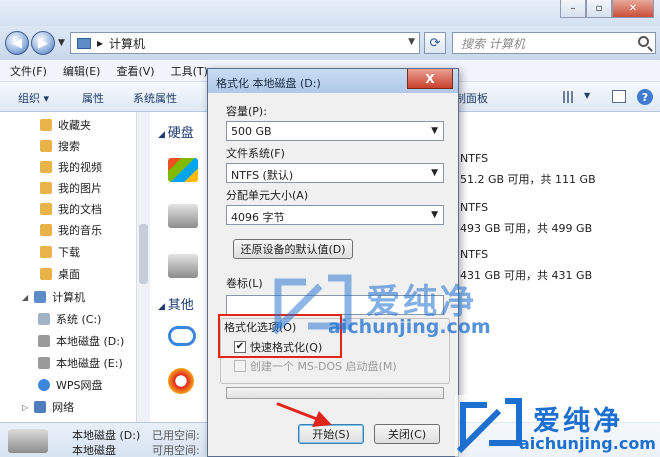 This screenshot has width=660, height=457. What do you see at coordinates (258, 217) in the screenshot?
I see `allocation-value: 4096 字节` at bounding box center [258, 217].